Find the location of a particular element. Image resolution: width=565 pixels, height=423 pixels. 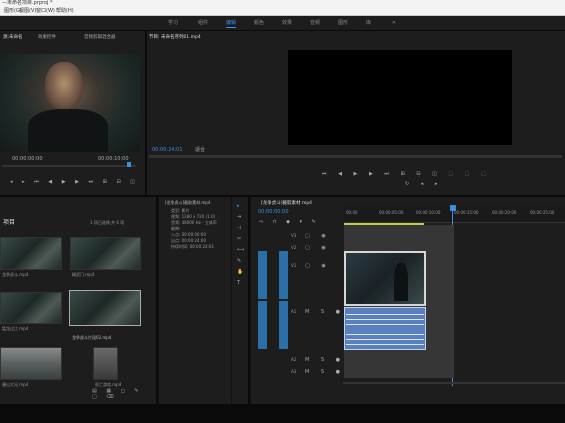

video-clip-thumbnail is located at coordinates (385, 278).